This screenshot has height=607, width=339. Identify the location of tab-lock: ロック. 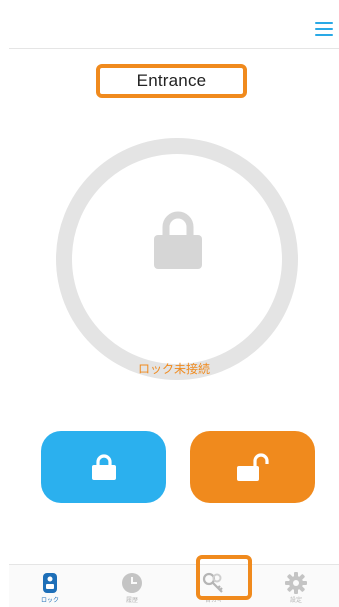
(50, 586).